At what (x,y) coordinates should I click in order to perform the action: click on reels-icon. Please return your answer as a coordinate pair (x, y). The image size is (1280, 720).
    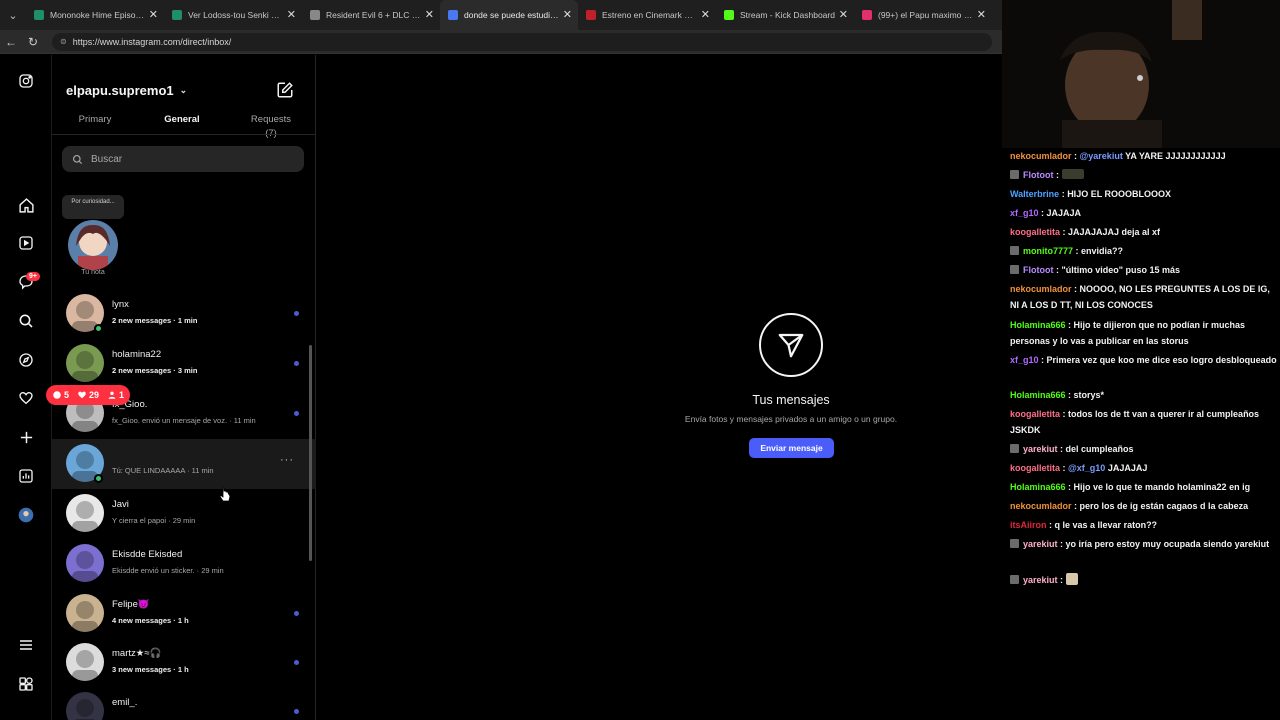
    Looking at the image, I should click on (26, 243).